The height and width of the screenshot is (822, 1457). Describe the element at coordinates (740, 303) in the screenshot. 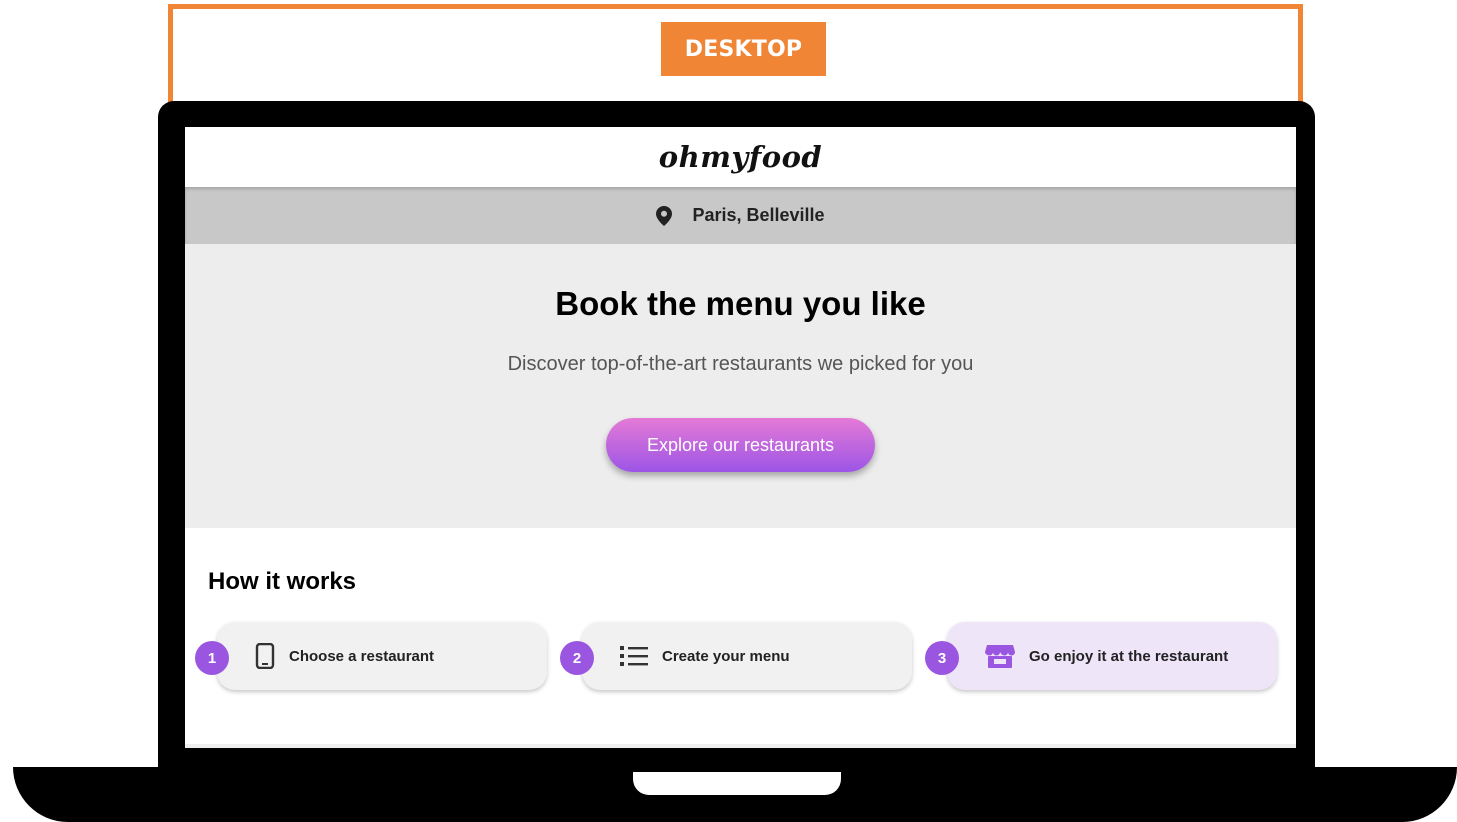

I see `hero-title: Book the menu you like` at that location.